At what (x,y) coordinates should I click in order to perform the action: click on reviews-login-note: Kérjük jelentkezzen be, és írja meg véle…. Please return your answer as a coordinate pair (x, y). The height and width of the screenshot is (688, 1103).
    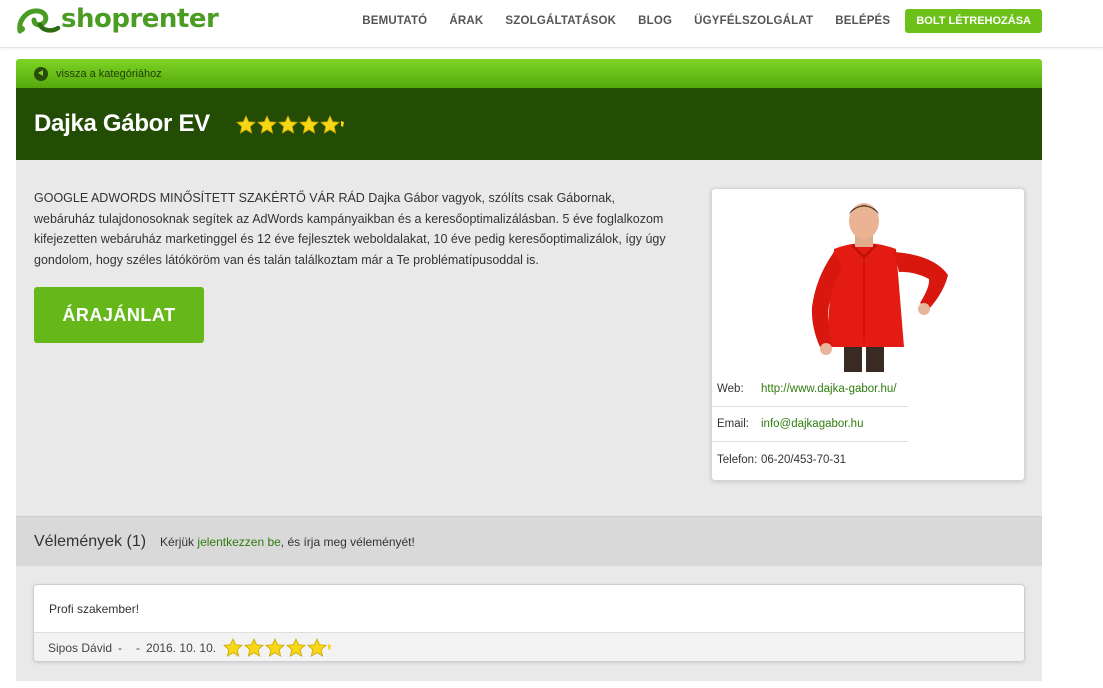
    Looking at the image, I should click on (287, 542).